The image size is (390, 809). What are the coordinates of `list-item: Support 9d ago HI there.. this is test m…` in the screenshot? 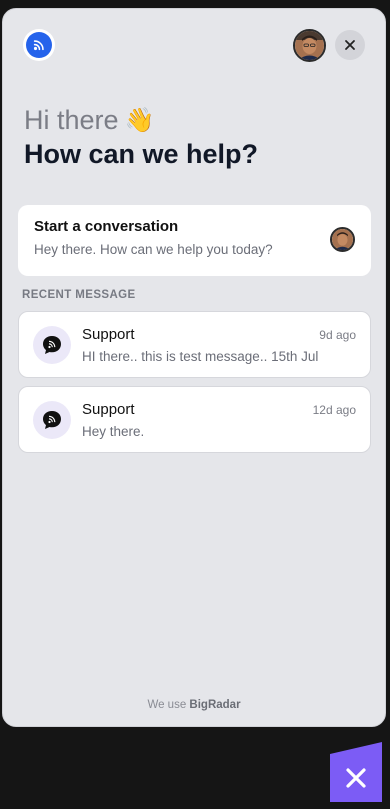 It's located at (194, 344).